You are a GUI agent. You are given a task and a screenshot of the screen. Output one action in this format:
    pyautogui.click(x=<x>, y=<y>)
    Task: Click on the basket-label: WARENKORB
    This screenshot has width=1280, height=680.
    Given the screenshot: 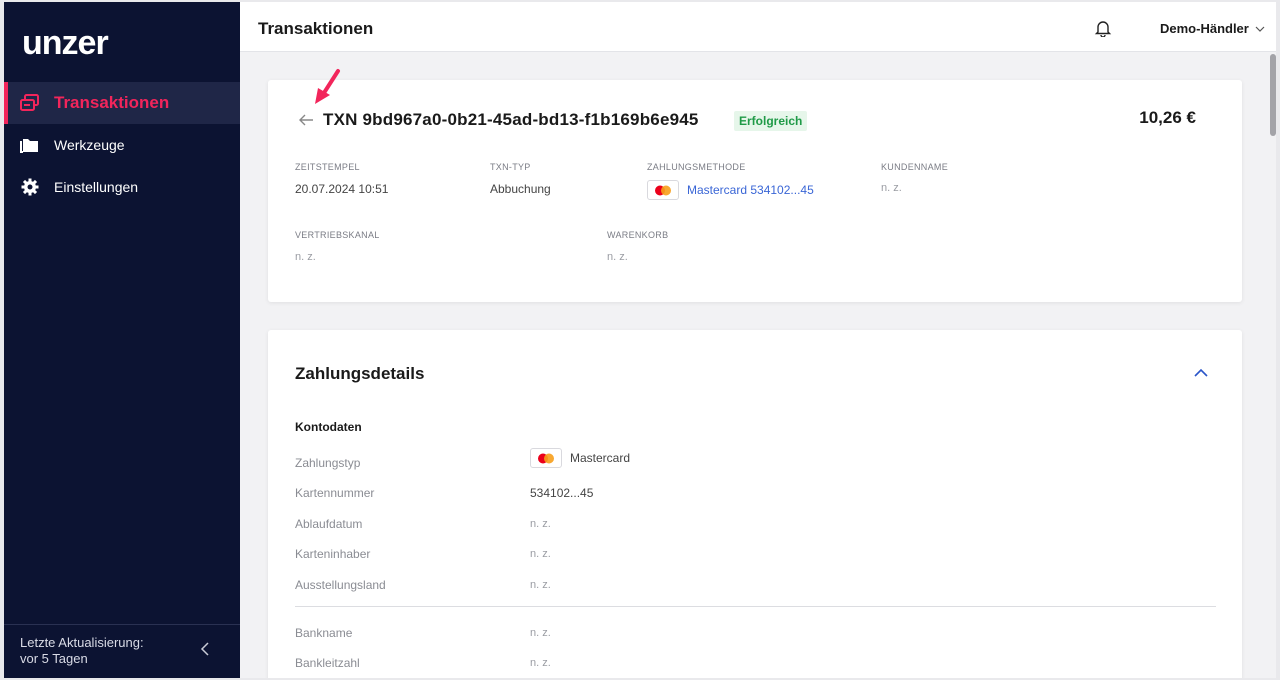 What is the action you would take?
    pyautogui.click(x=638, y=235)
    